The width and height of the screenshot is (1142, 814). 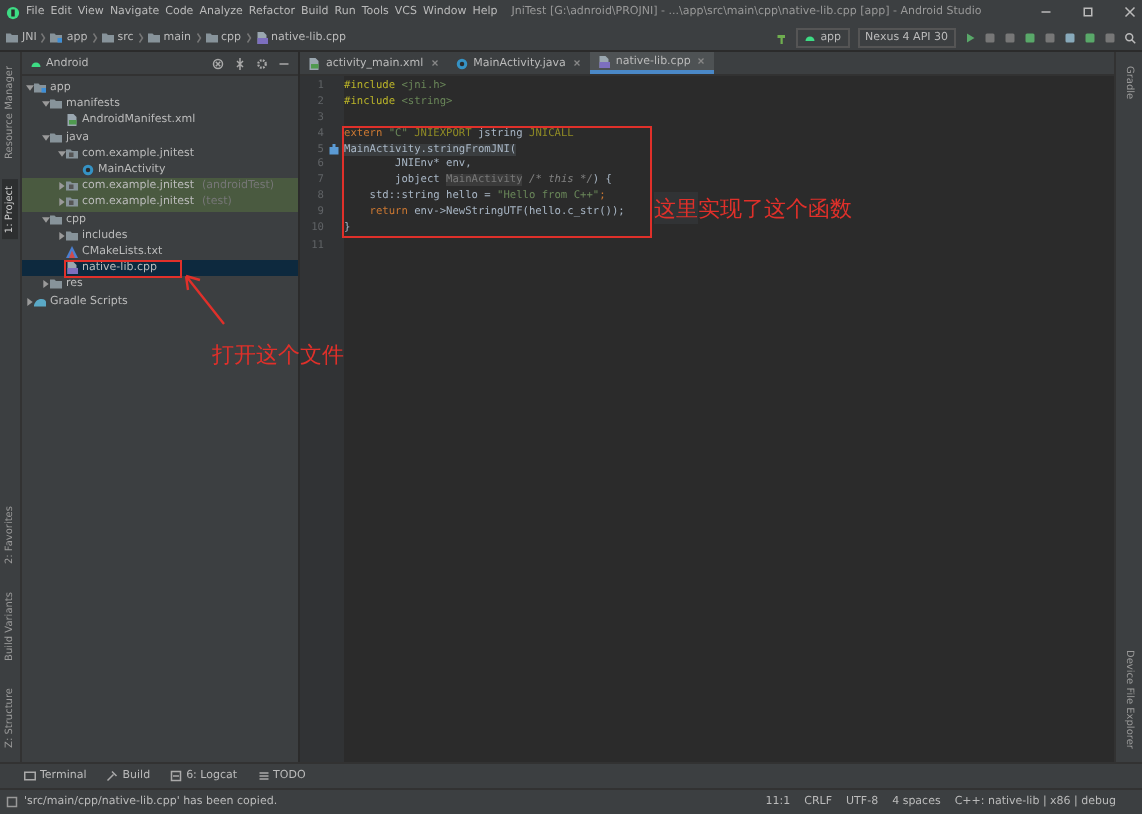 What do you see at coordinates (278, 355) in the screenshot?
I see `annotation-text: 打开这个文件` at bounding box center [278, 355].